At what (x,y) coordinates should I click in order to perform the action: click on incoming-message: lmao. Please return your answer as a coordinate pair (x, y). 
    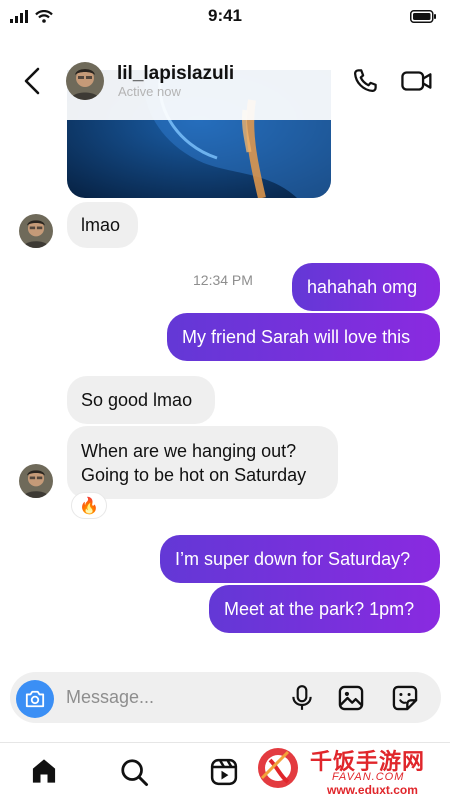
    Looking at the image, I should click on (102, 225).